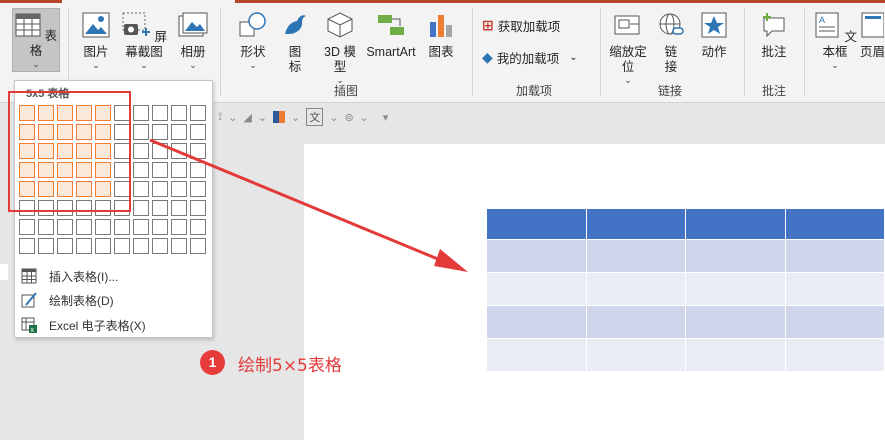  I want to click on slide-thumbnail, so click(4, 272).